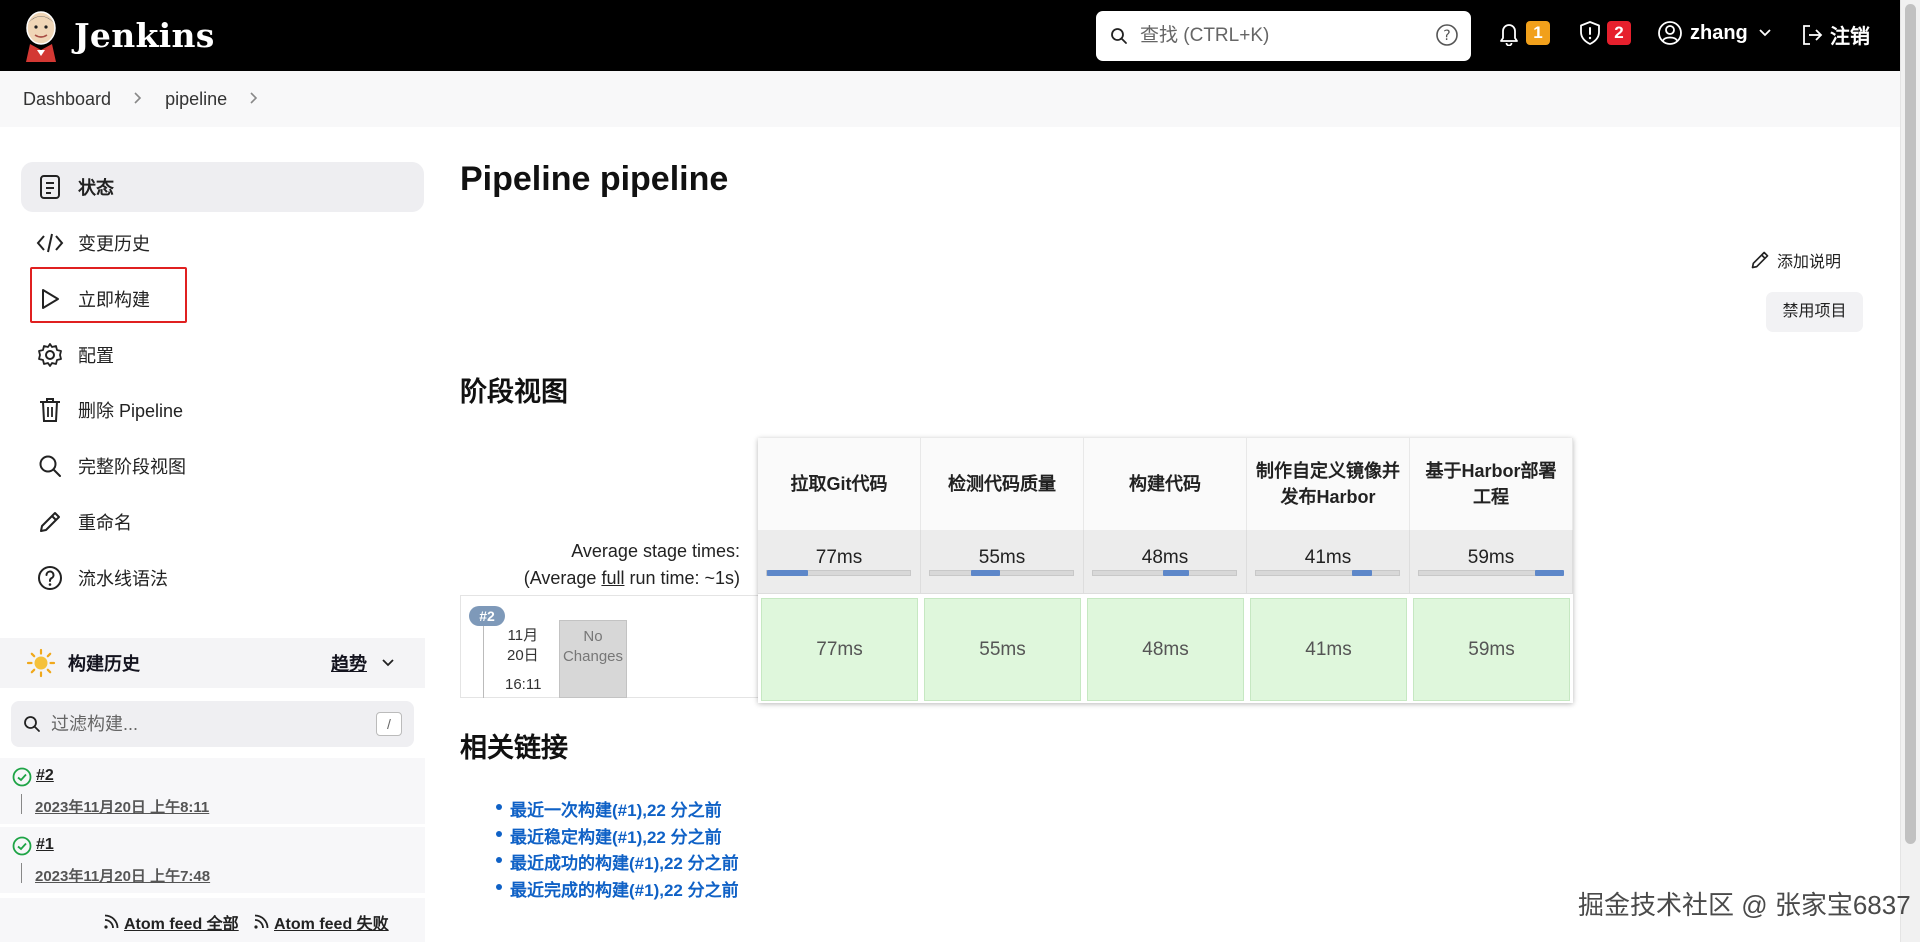  Describe the element at coordinates (514, 392) in the screenshot. I see `stage-view-title: 阶段视图` at that location.